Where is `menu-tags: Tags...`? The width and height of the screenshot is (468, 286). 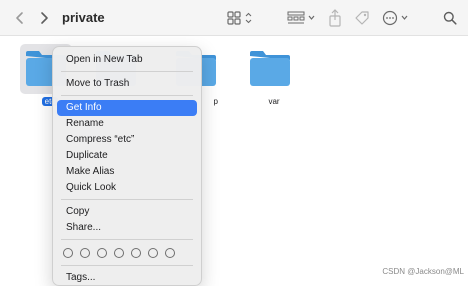 menu-tags: Tags... is located at coordinates (127, 278).